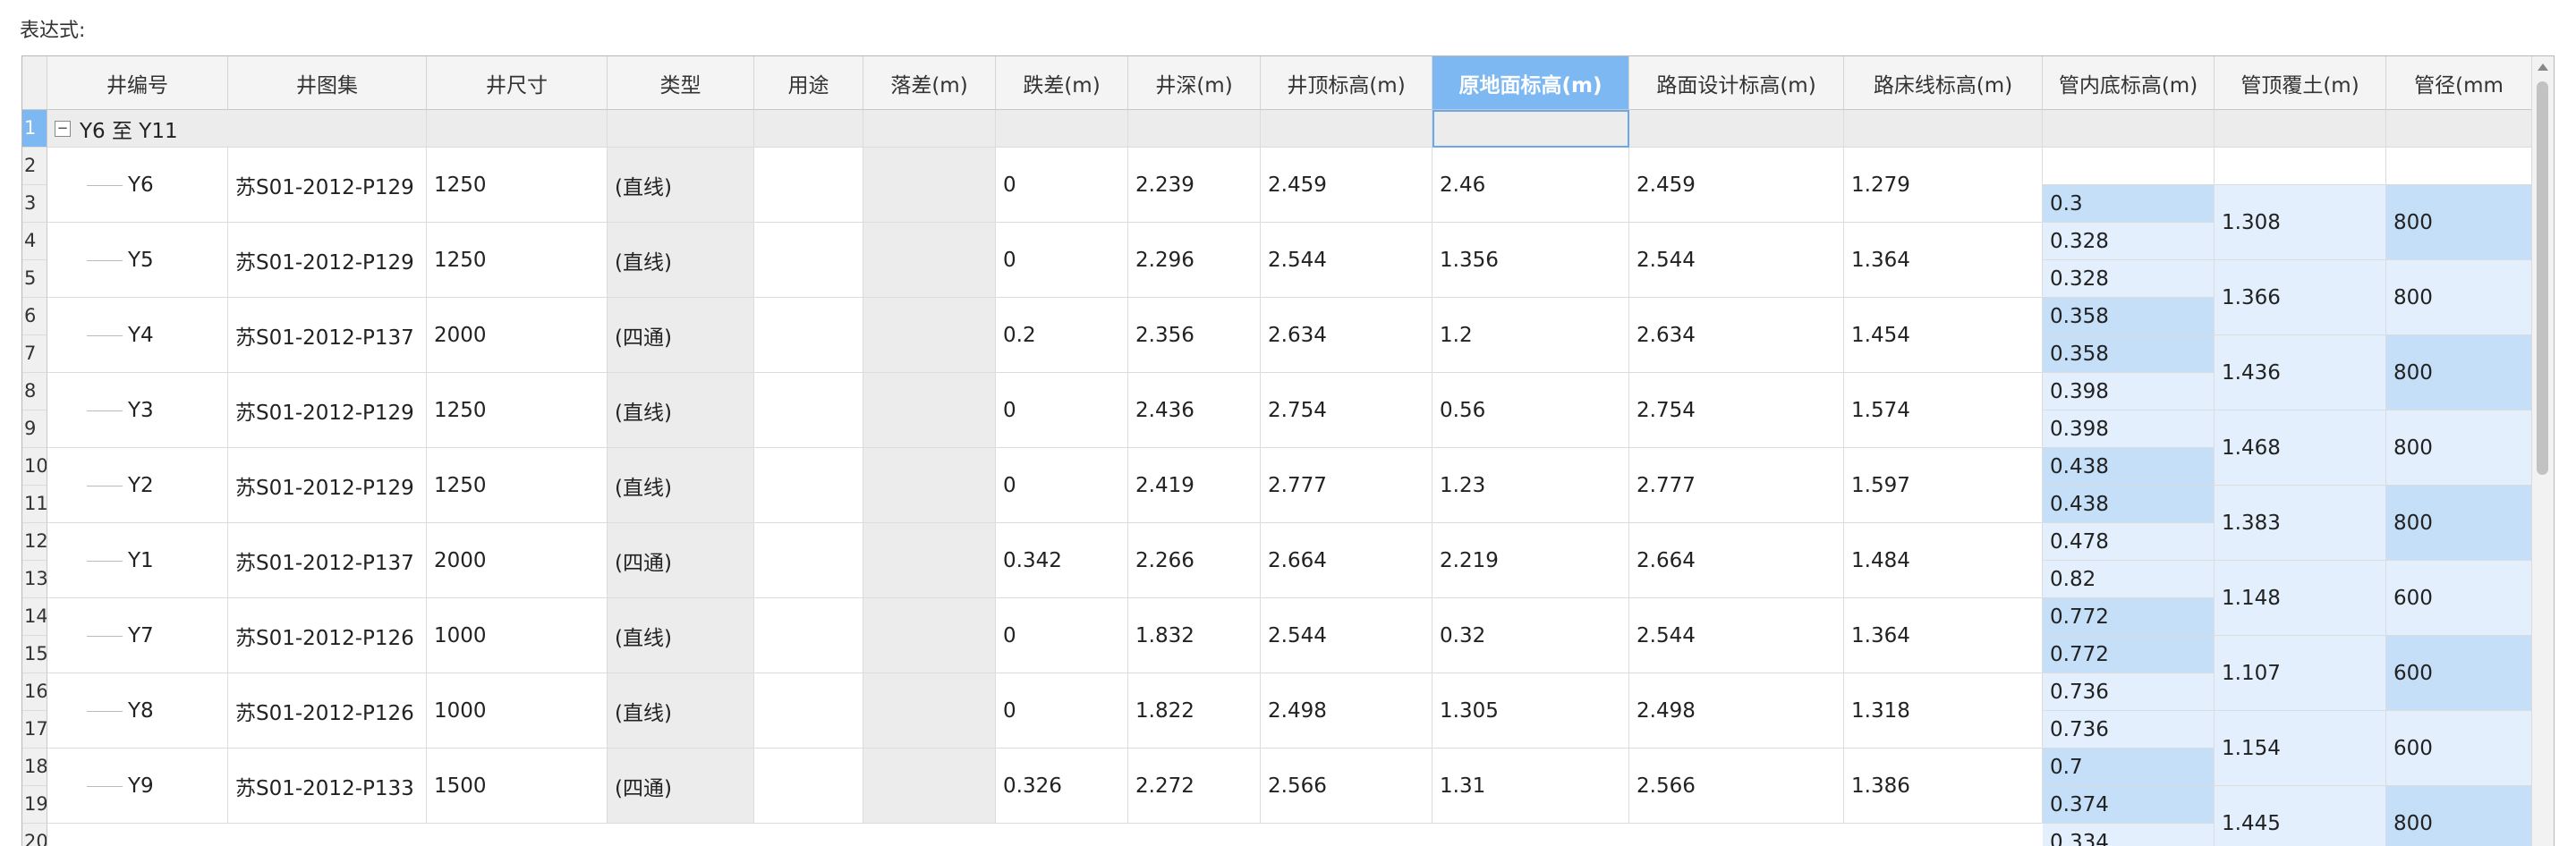 The width and height of the screenshot is (2576, 846). I want to click on well-depth-cell: 2.272, so click(1194, 786).